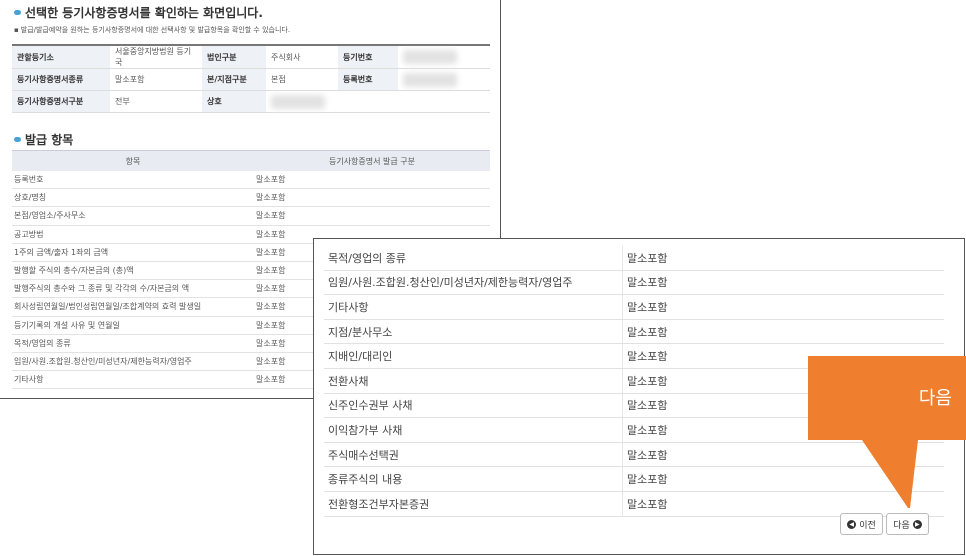 The image size is (966, 556). I want to click on row-item: 전환형조건부자본증권, so click(473, 504).